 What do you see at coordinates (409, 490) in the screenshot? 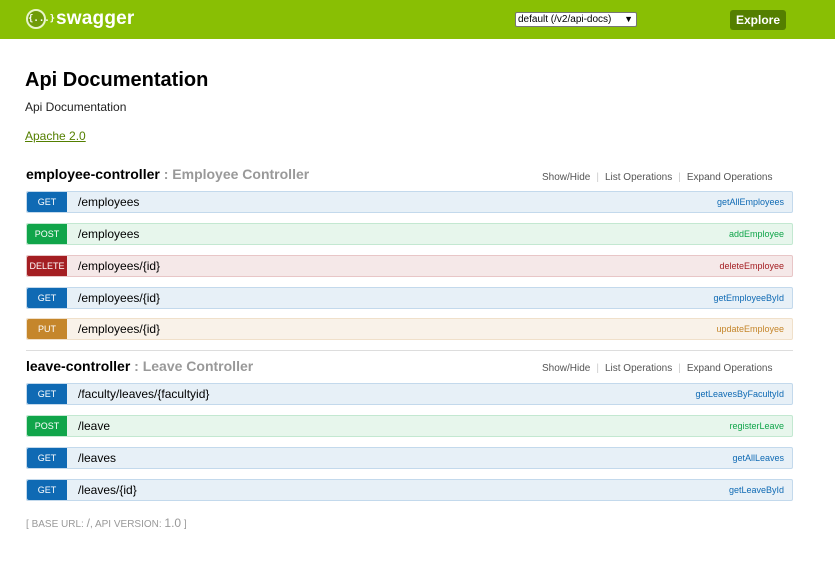
I see `operation-row: GET /leaves/{id} getLeaveById` at bounding box center [409, 490].